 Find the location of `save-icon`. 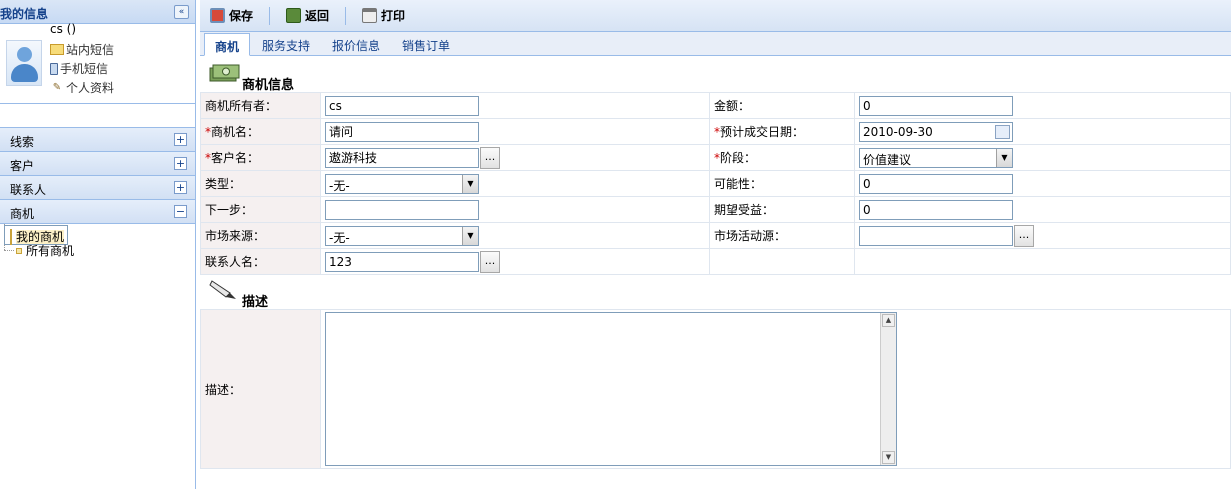

save-icon is located at coordinates (217, 15).